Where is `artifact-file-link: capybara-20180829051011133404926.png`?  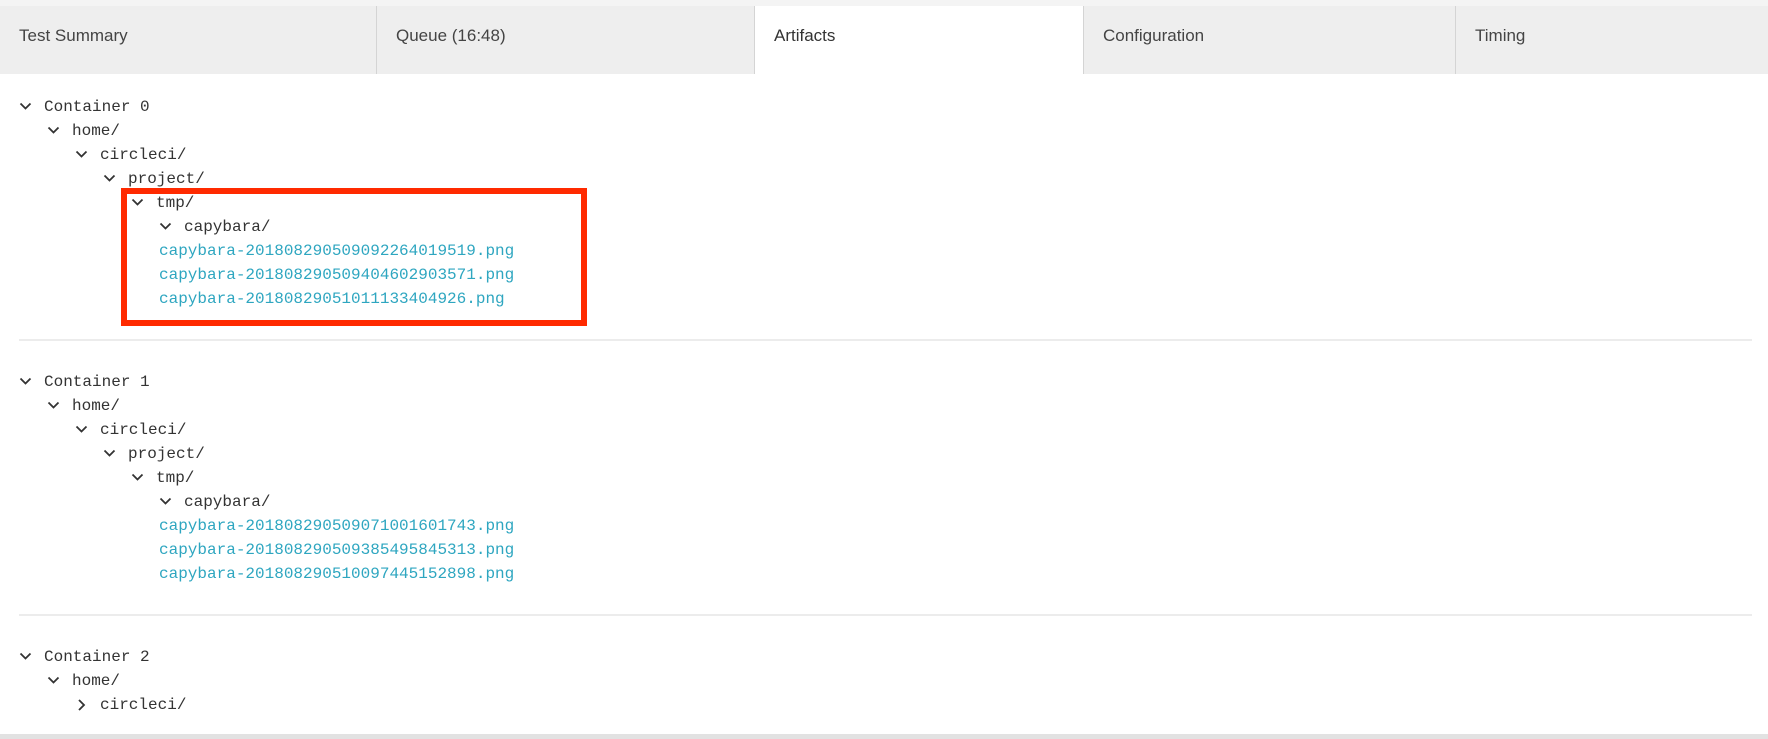 artifact-file-link: capybara-20180829051011133404926.png is located at coordinates (885, 299).